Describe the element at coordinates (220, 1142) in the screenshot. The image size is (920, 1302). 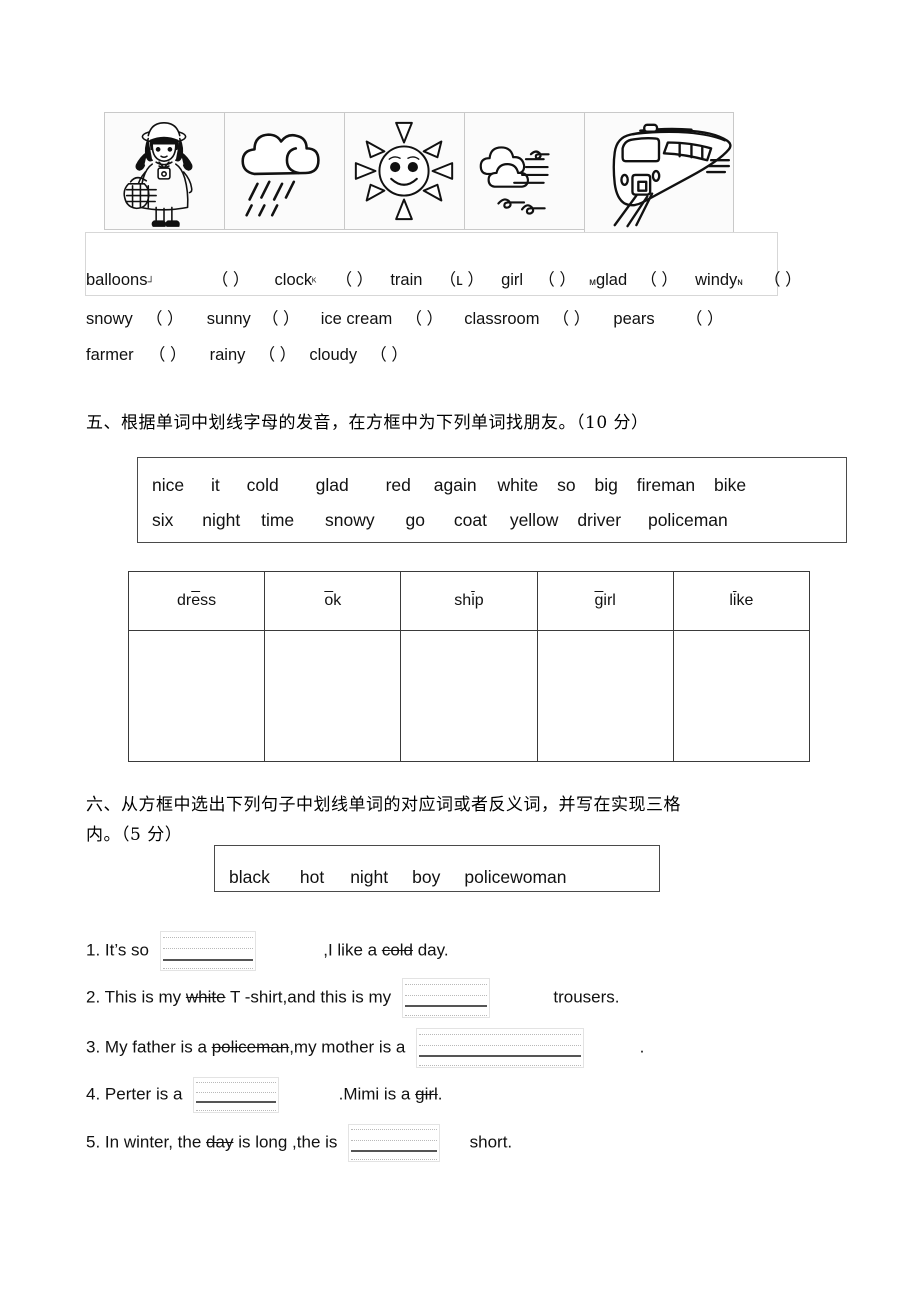
I see `underlined-word: day` at that location.